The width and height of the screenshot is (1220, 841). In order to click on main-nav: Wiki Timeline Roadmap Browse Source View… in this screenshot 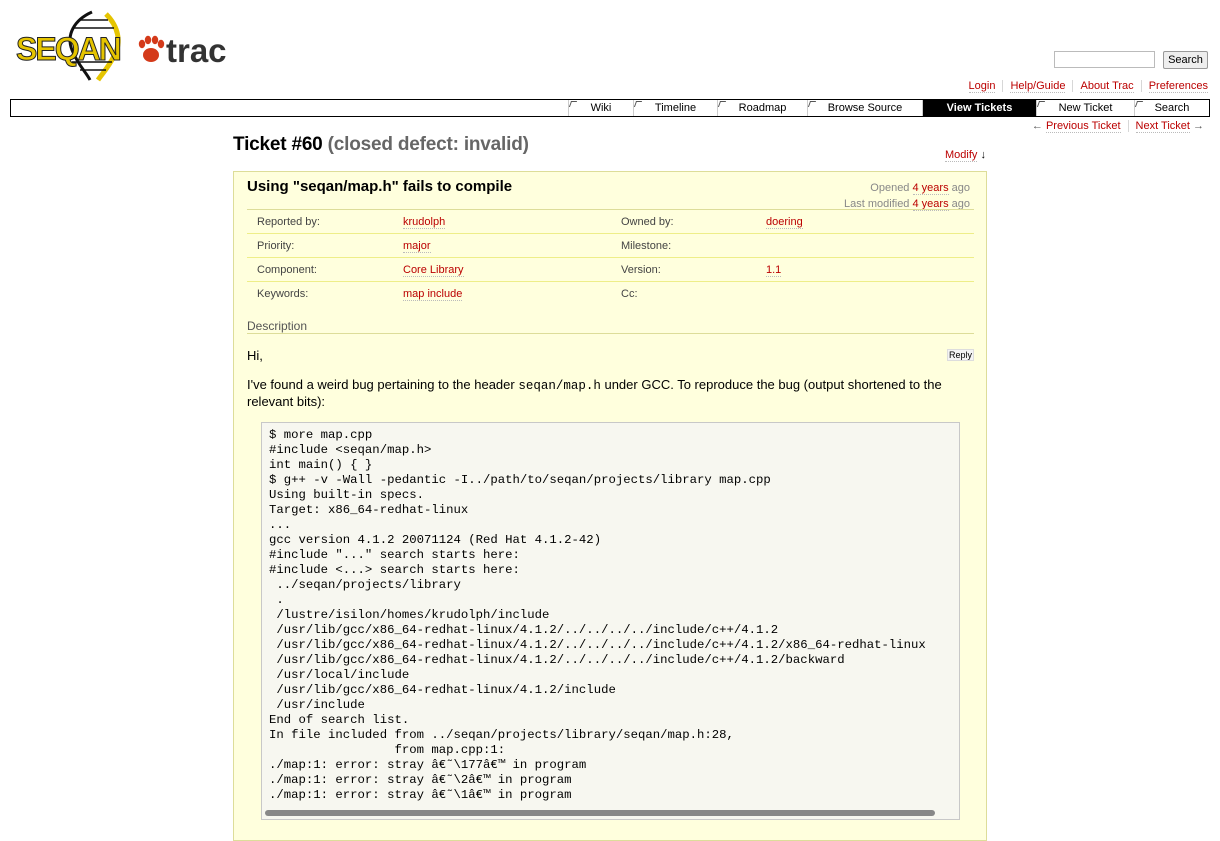, I will do `click(610, 108)`.